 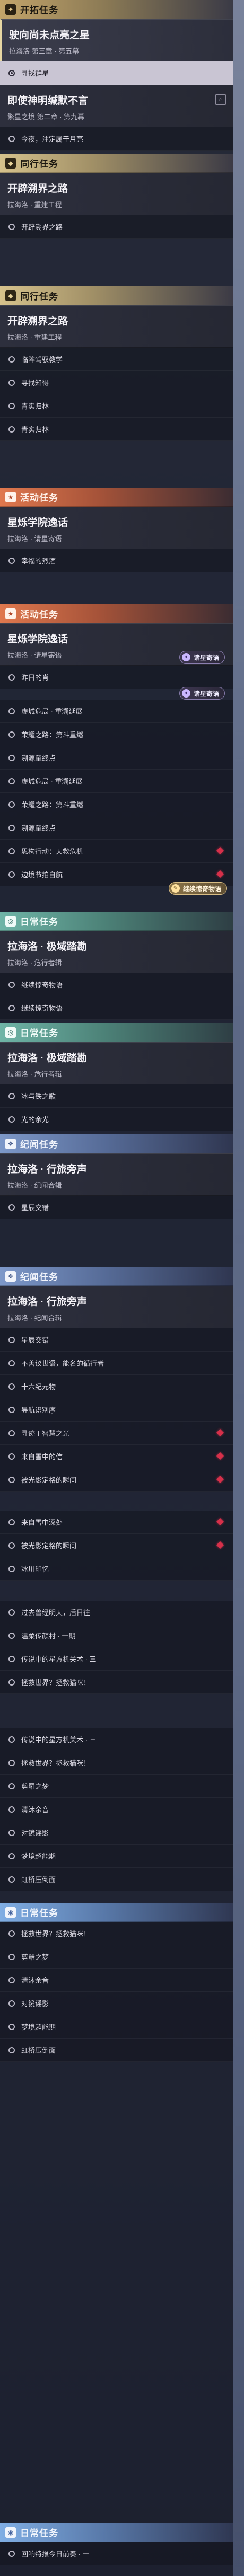 I want to click on step-label: 溯源至终点, so click(x=38, y=758).